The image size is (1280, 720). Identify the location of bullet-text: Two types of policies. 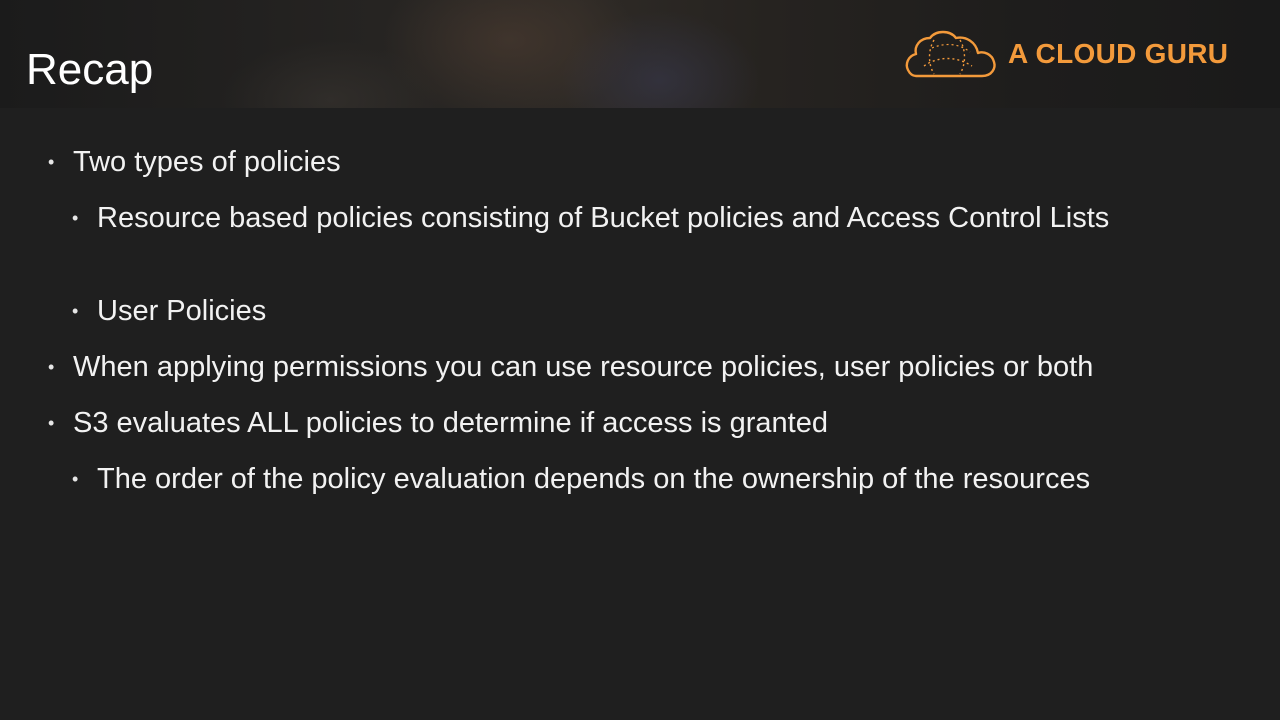
(207, 162).